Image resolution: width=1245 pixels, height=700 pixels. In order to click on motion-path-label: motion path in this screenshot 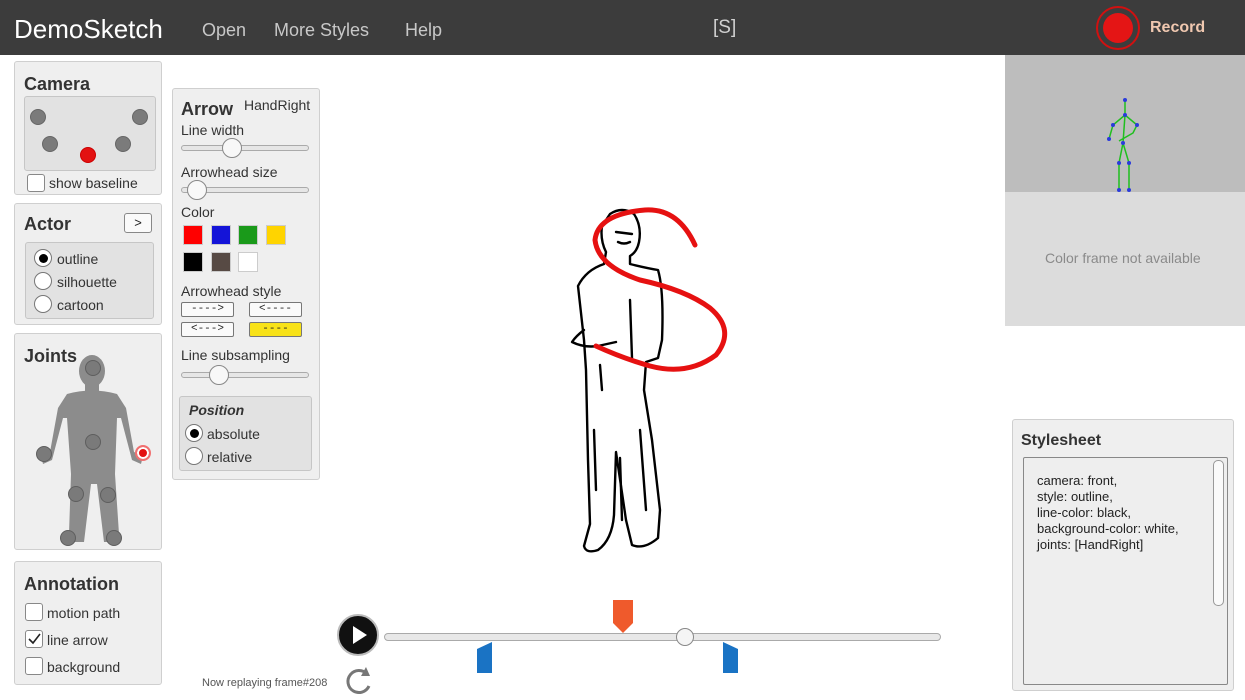, I will do `click(84, 613)`.